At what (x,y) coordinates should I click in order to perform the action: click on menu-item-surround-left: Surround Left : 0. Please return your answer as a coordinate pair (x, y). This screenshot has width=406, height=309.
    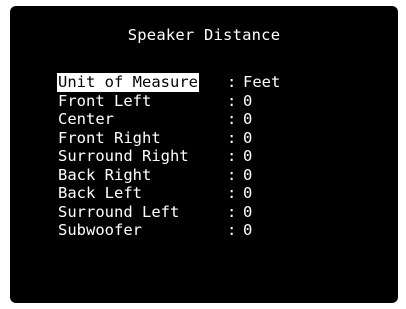
    Looking at the image, I should click on (207, 212).